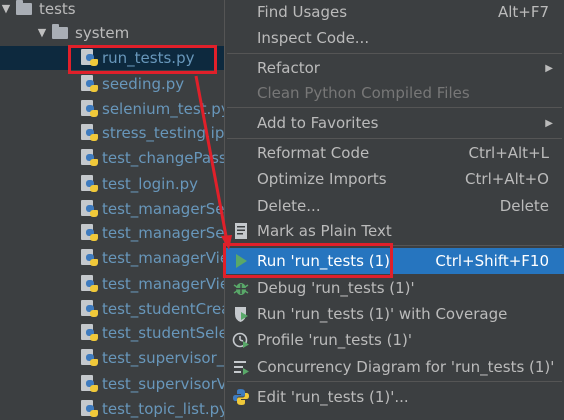 The height and width of the screenshot is (420, 564). I want to click on tree-file-test-studentcreate: test_studentCreate.py, so click(152, 309).